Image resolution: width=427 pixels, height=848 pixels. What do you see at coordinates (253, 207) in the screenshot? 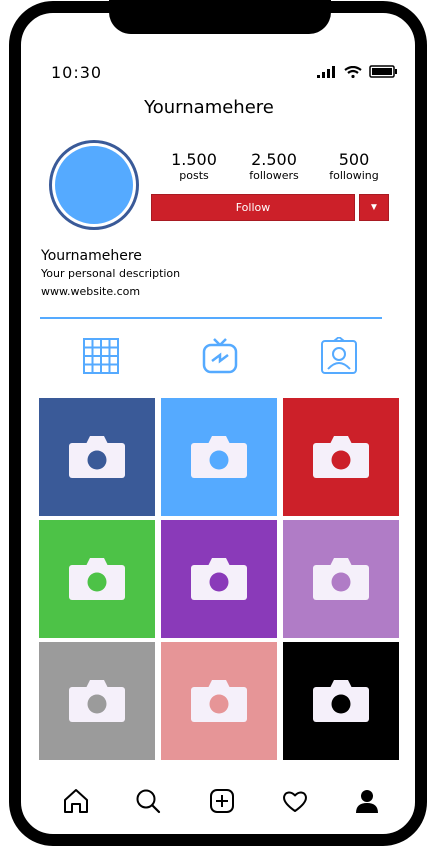
I see `follow-button: Follow` at bounding box center [253, 207].